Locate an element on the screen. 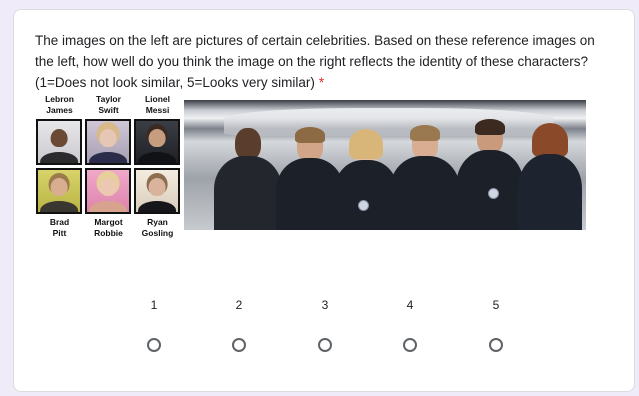  photo-brad-pitt is located at coordinates (59, 191).